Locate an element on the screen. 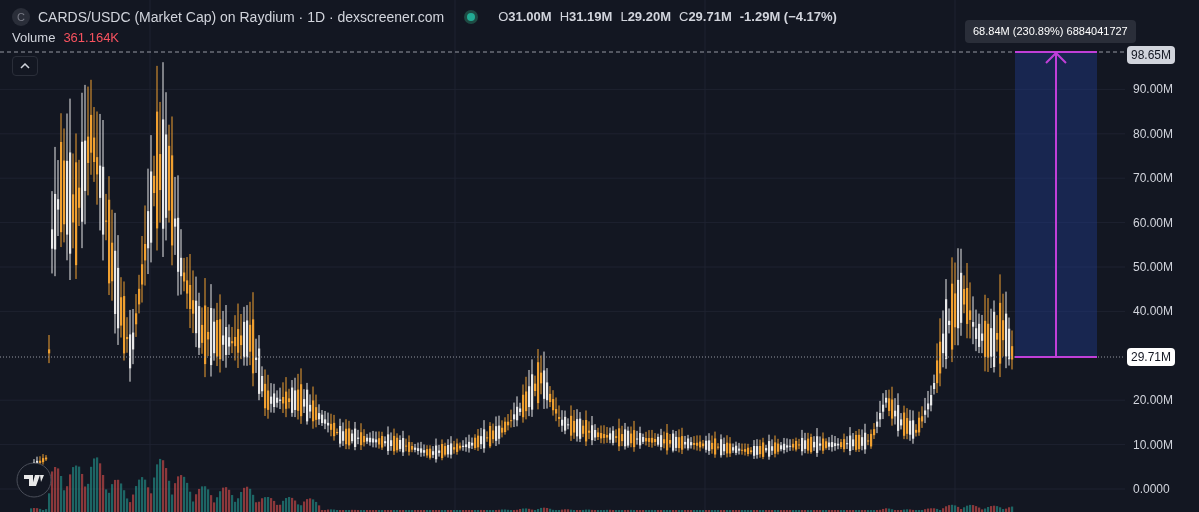 The height and width of the screenshot is (512, 1199). ohlc-value: L29.20M is located at coordinates (645, 17).